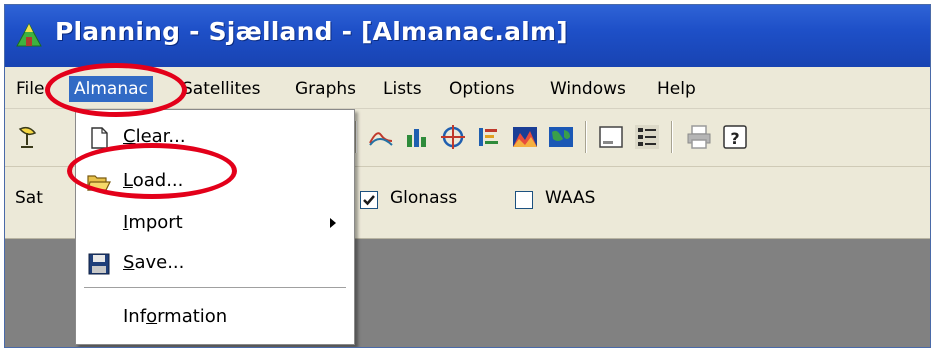  What do you see at coordinates (99, 264) in the screenshot?
I see `floppy-disk-icon` at bounding box center [99, 264].